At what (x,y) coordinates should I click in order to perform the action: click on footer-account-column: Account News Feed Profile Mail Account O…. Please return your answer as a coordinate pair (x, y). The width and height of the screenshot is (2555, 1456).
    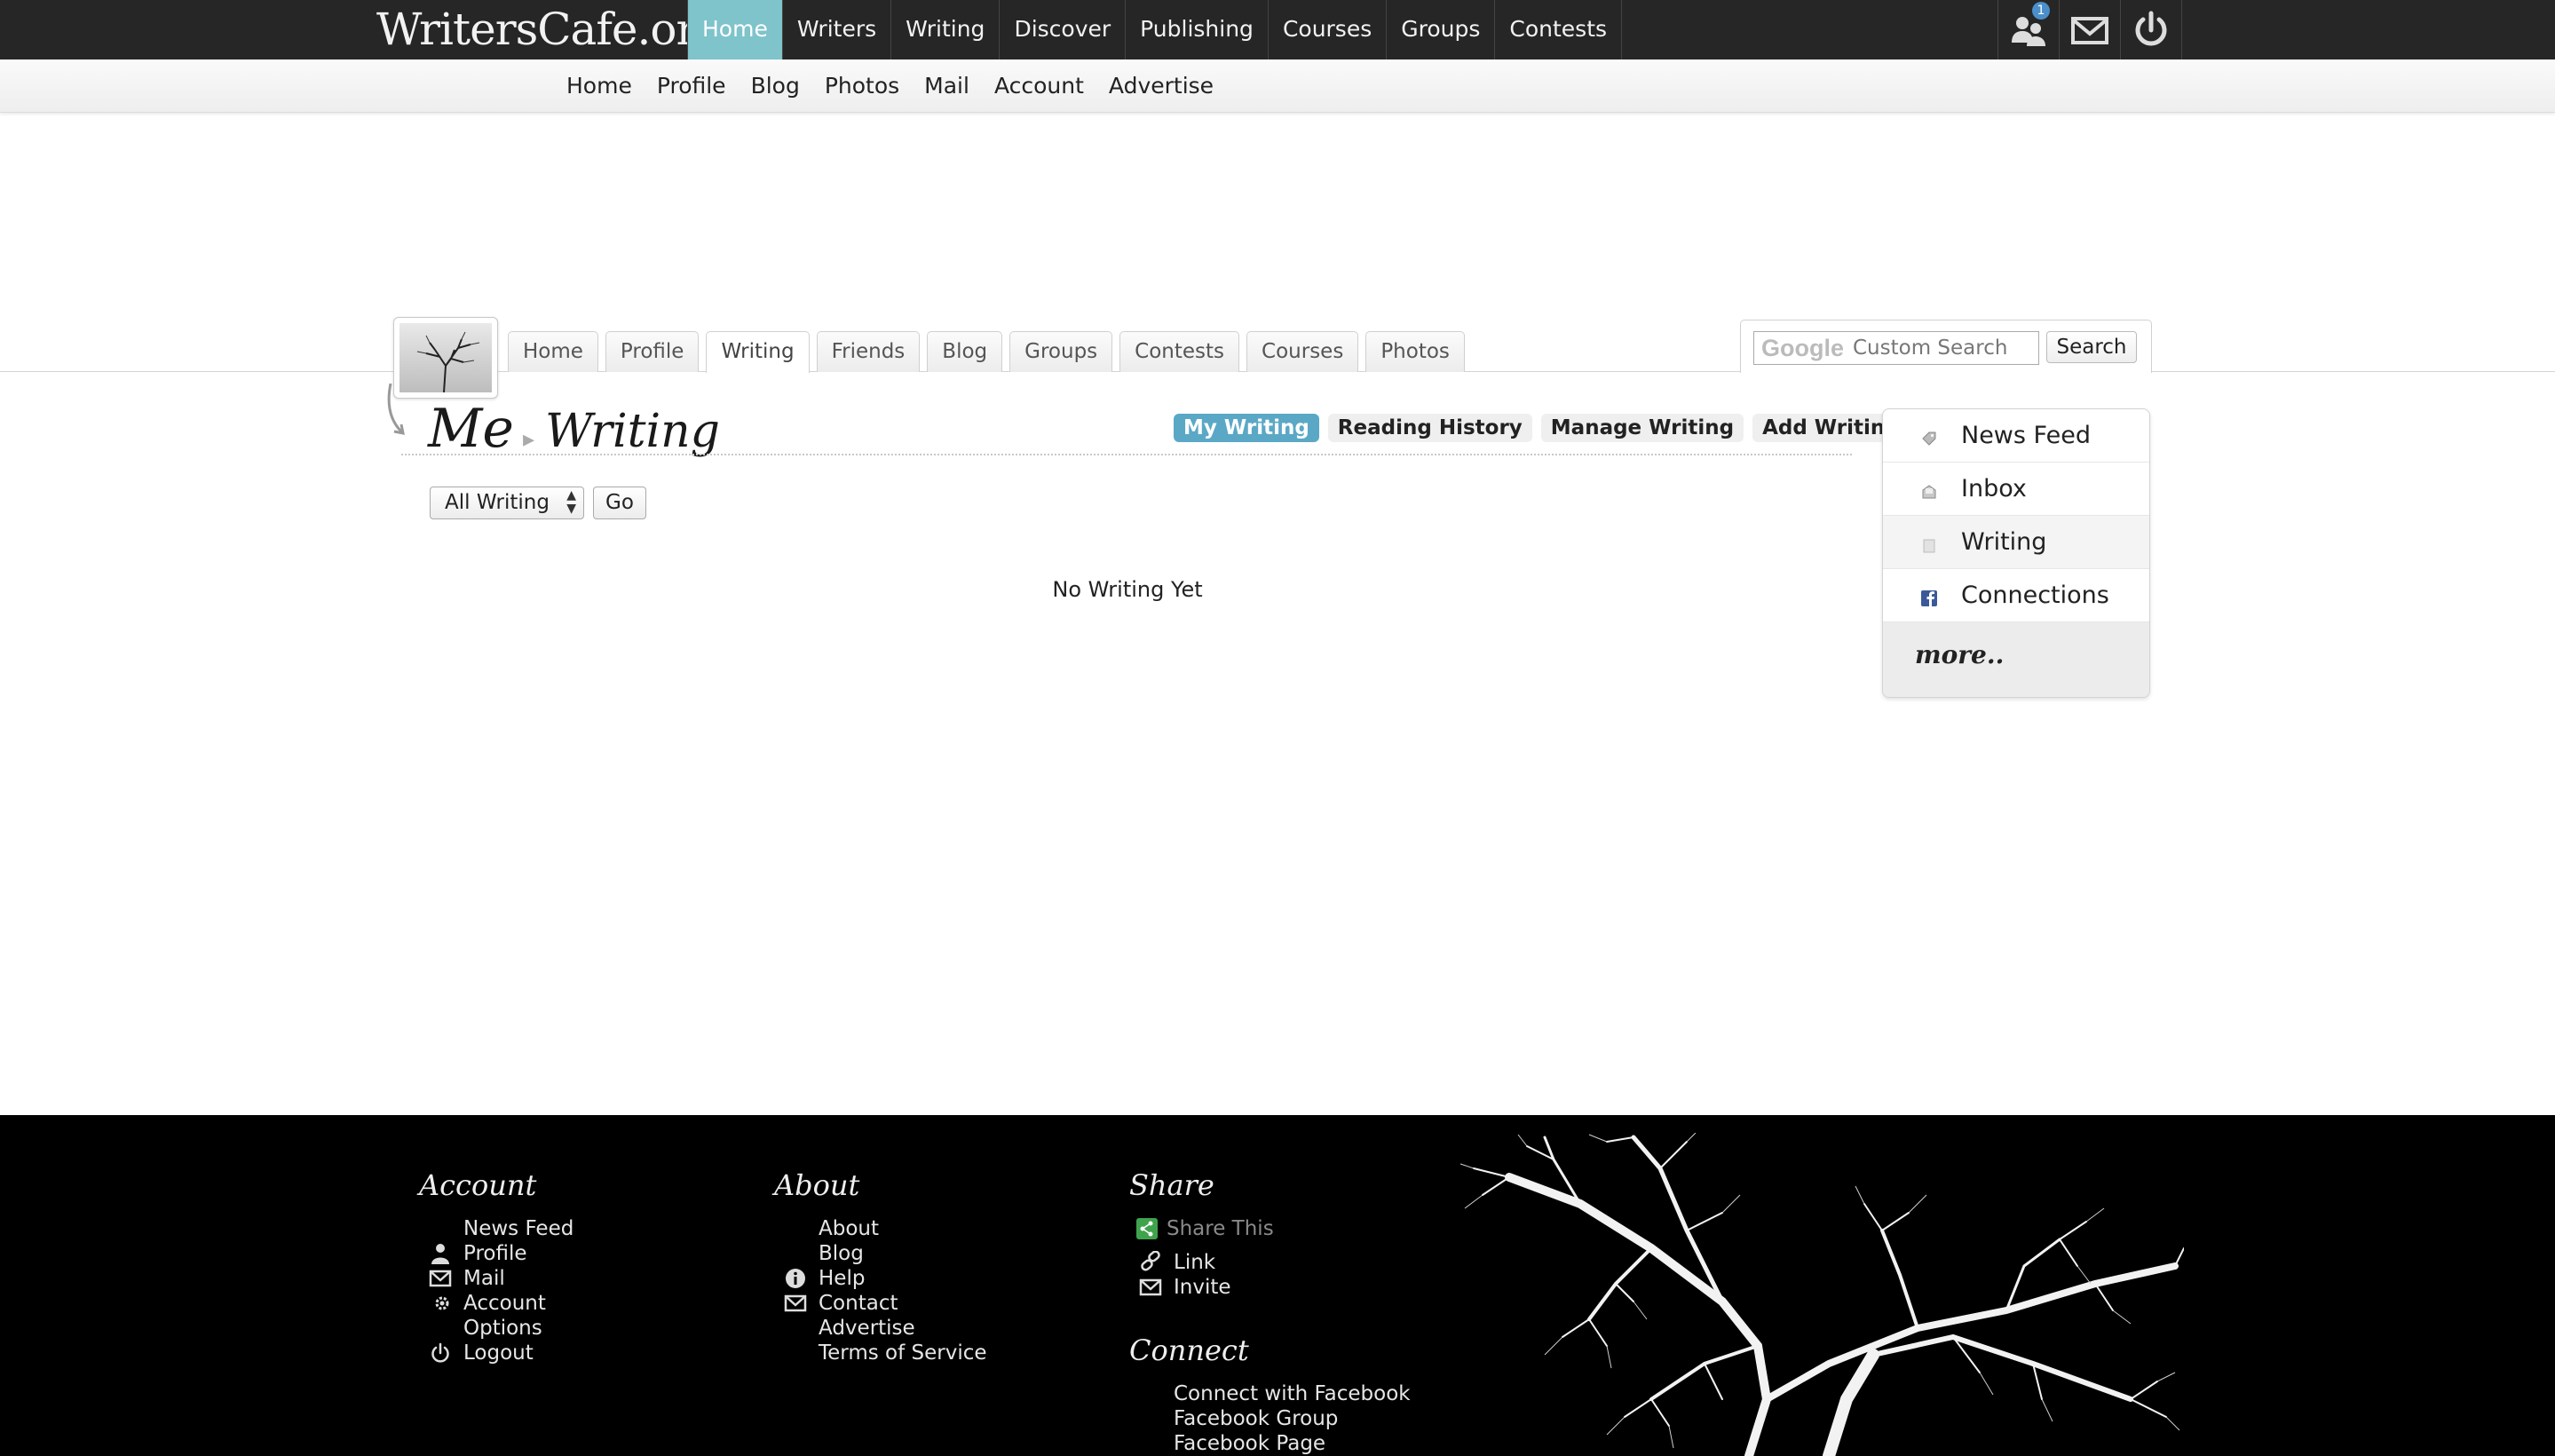
    Looking at the image, I should click on (496, 1266).